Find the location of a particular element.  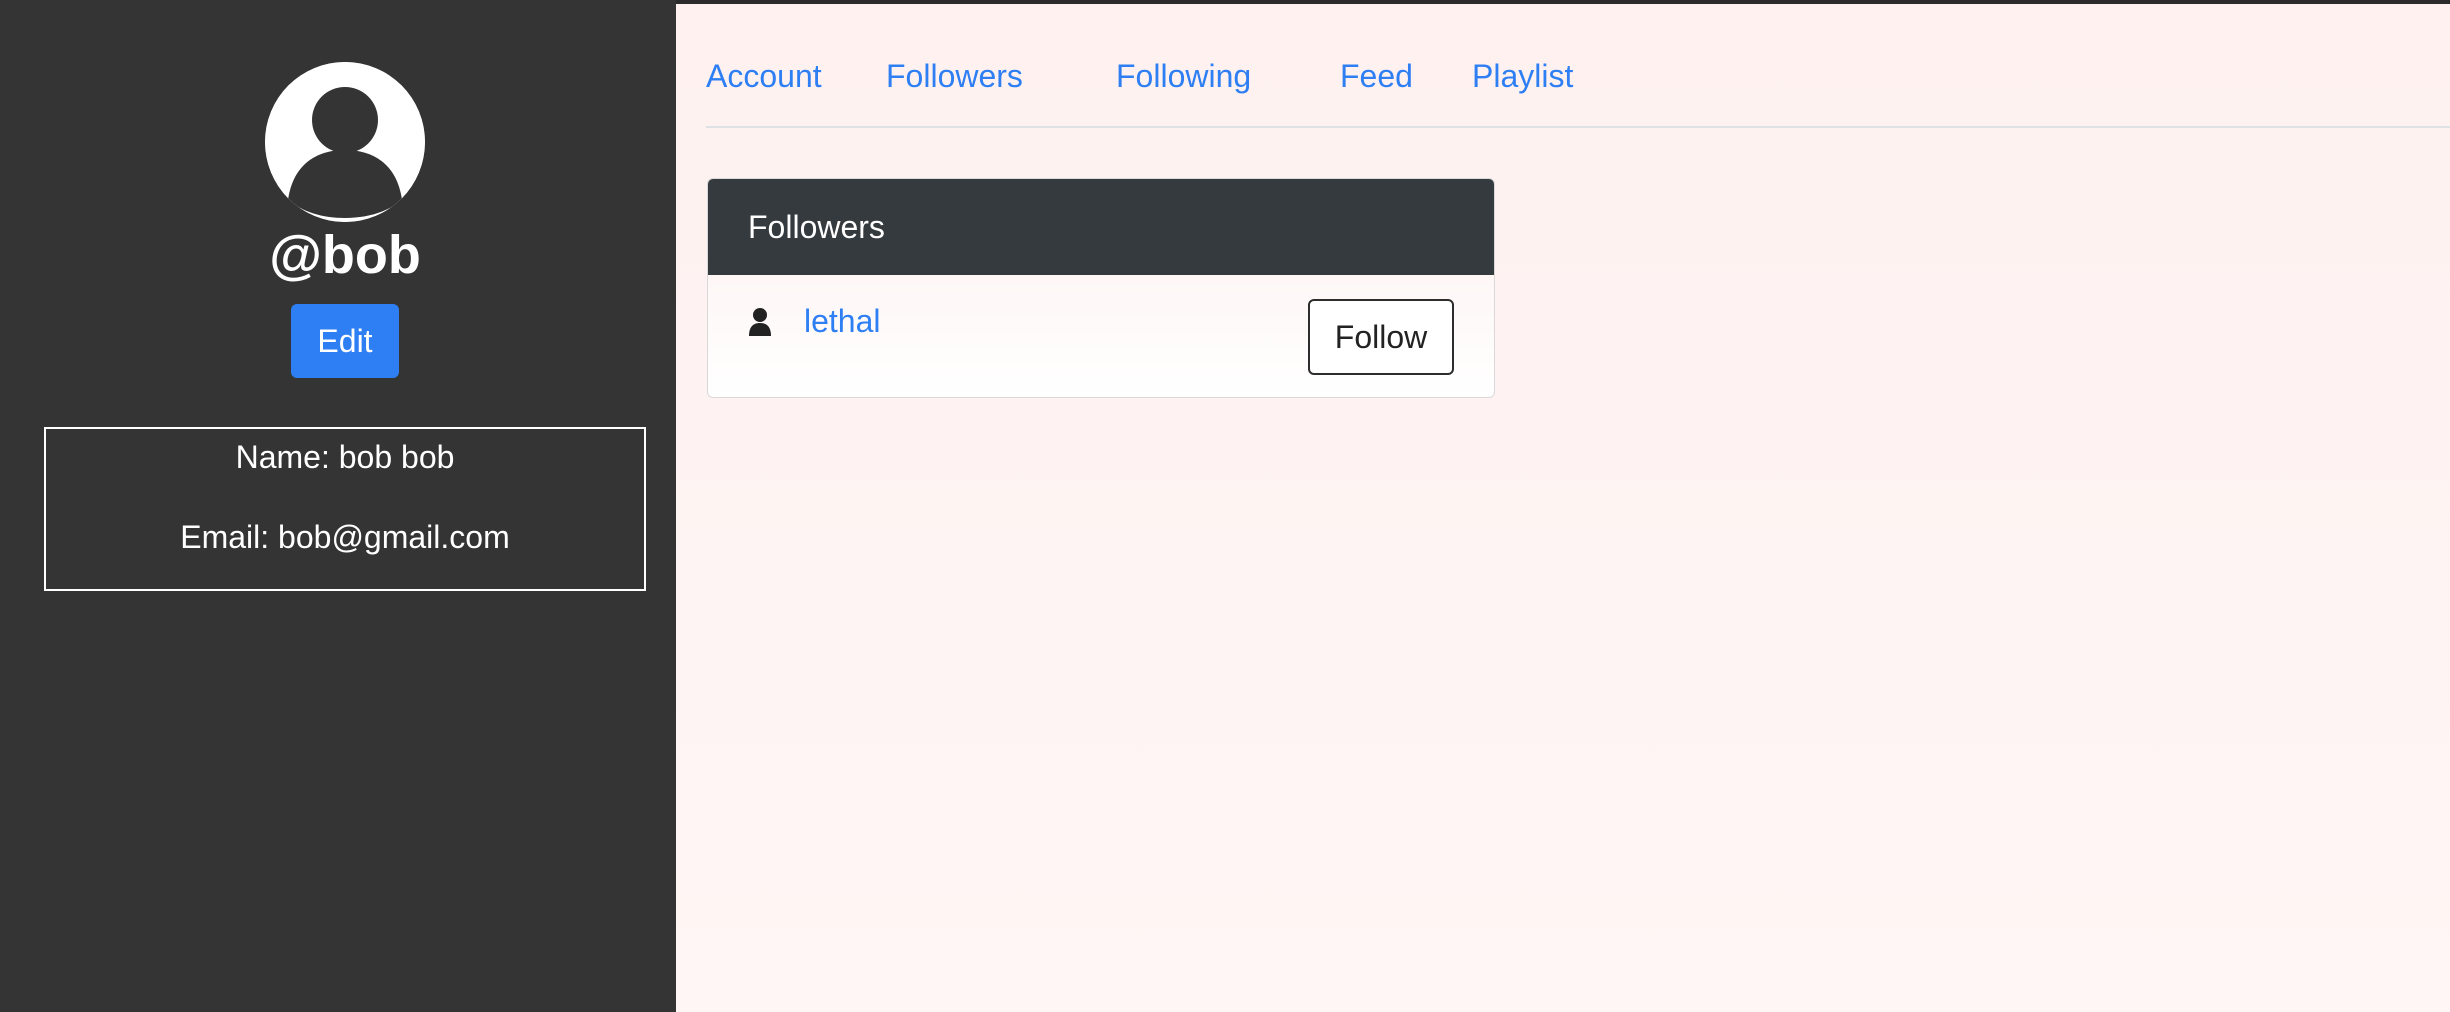

profile-username: @bob is located at coordinates (345, 255).